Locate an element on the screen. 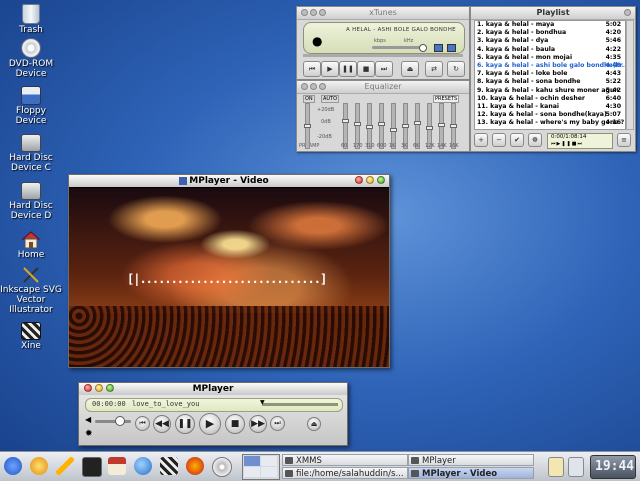  xtunes-progress-bar is located at coordinates (383, 55).